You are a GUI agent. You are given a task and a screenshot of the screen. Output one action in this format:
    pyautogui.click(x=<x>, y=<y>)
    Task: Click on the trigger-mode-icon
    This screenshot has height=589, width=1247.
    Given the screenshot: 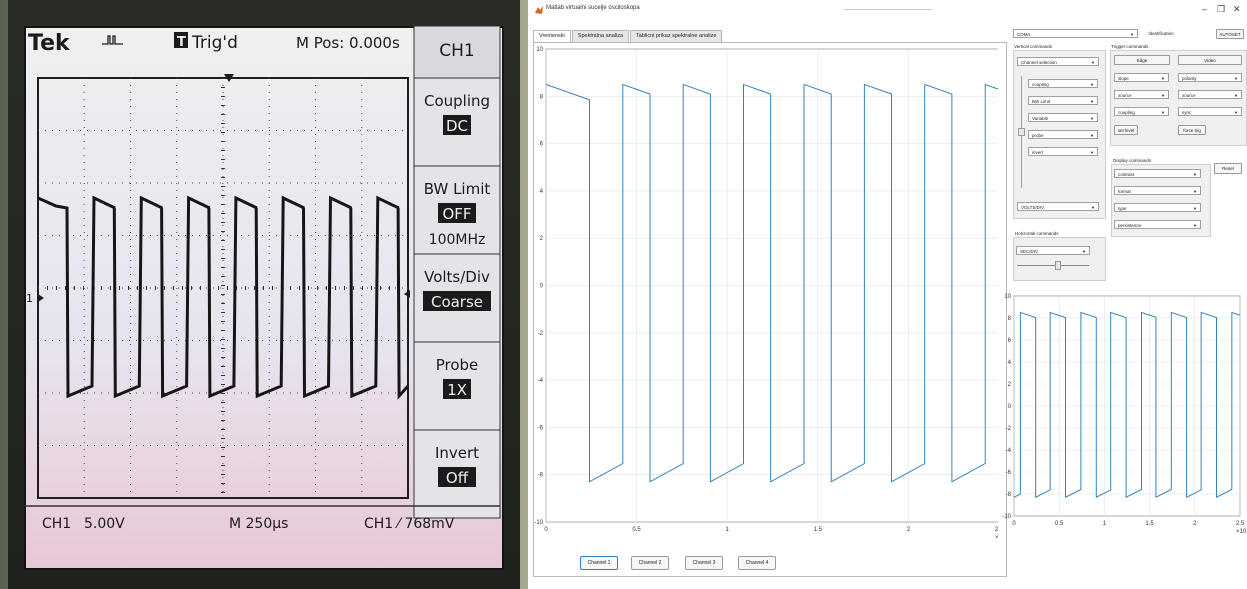 What is the action you would take?
    pyautogui.click(x=112, y=40)
    